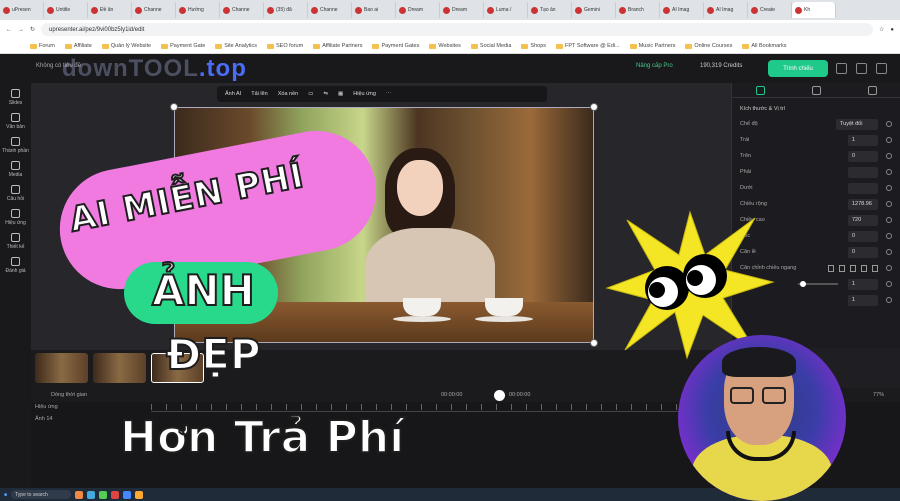 The width and height of the screenshot is (900, 501). Describe the element at coordinates (708, 46) in the screenshot. I see `bookmark-item: Online Courses` at that location.